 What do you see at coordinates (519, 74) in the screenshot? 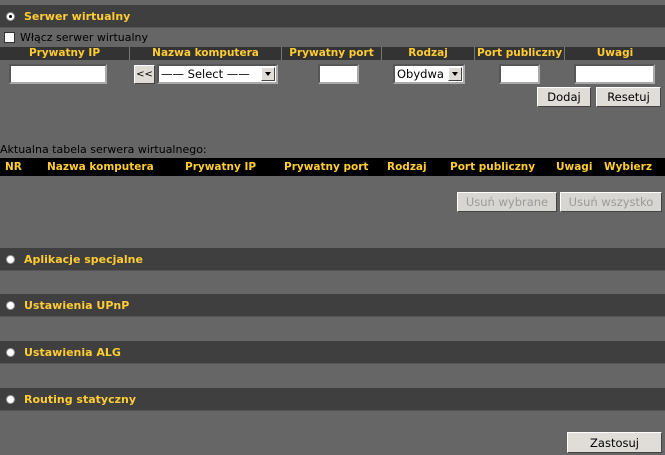
I see `public-port-input` at bounding box center [519, 74].